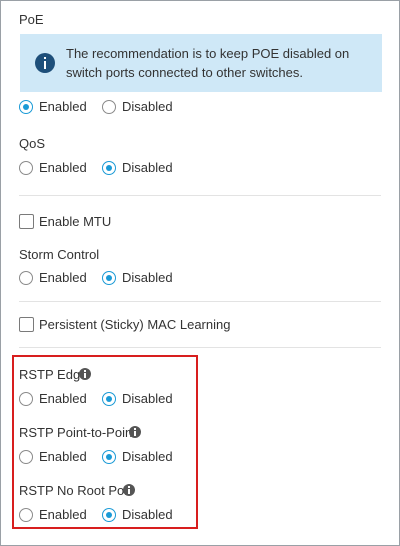 The image size is (400, 546). Describe the element at coordinates (109, 107) in the screenshot. I see `poe-disabled-radio` at that location.